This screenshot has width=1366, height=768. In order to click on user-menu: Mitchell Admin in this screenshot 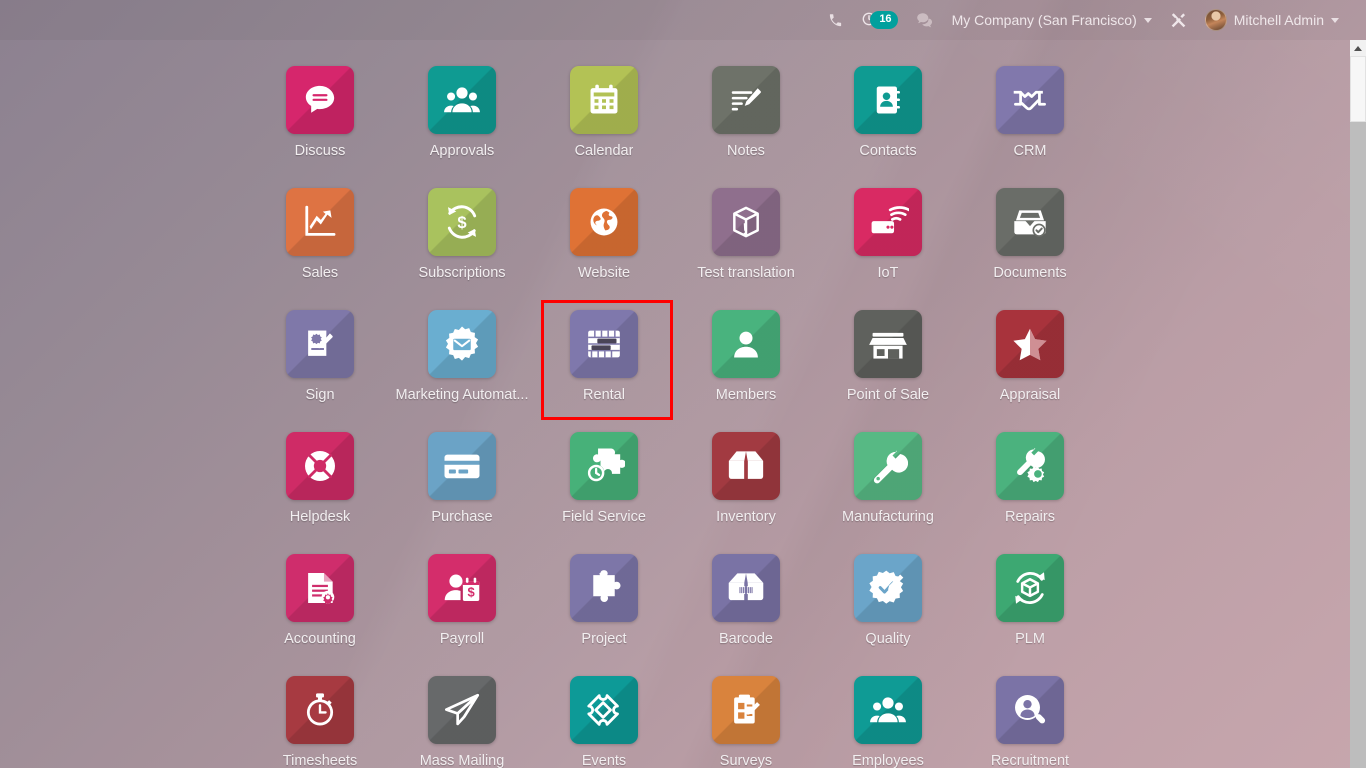, I will do `click(1272, 20)`.